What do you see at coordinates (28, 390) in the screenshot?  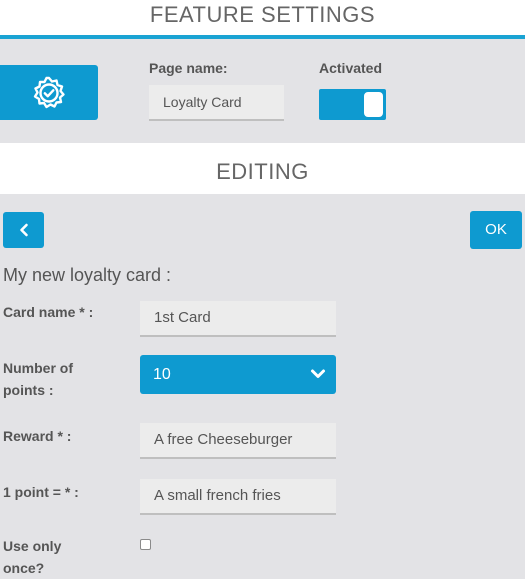 I see `points-label-line2: points :` at bounding box center [28, 390].